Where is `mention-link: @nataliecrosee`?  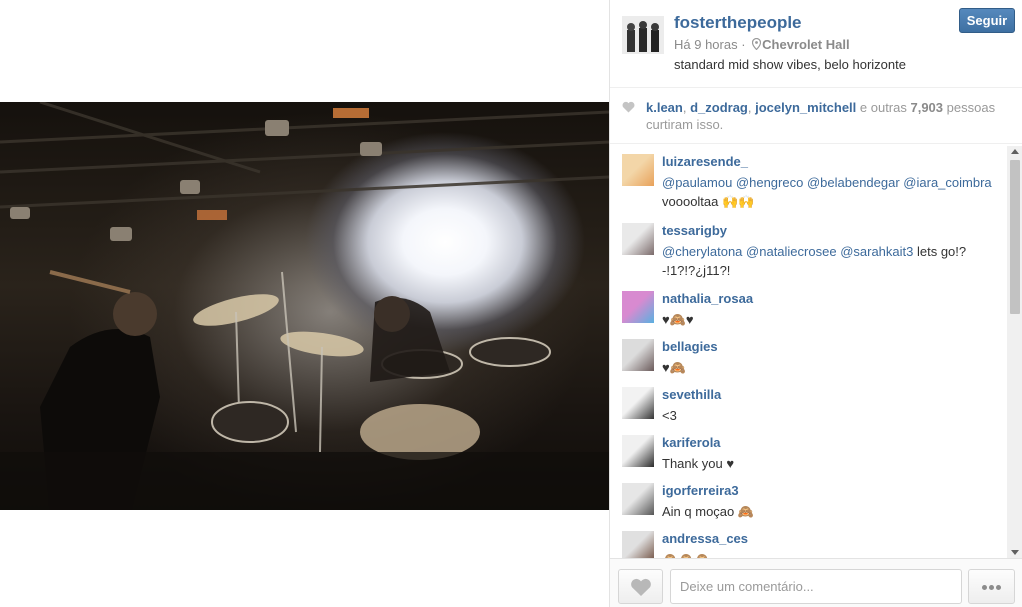 mention-link: @nataliecrosee is located at coordinates (791, 251).